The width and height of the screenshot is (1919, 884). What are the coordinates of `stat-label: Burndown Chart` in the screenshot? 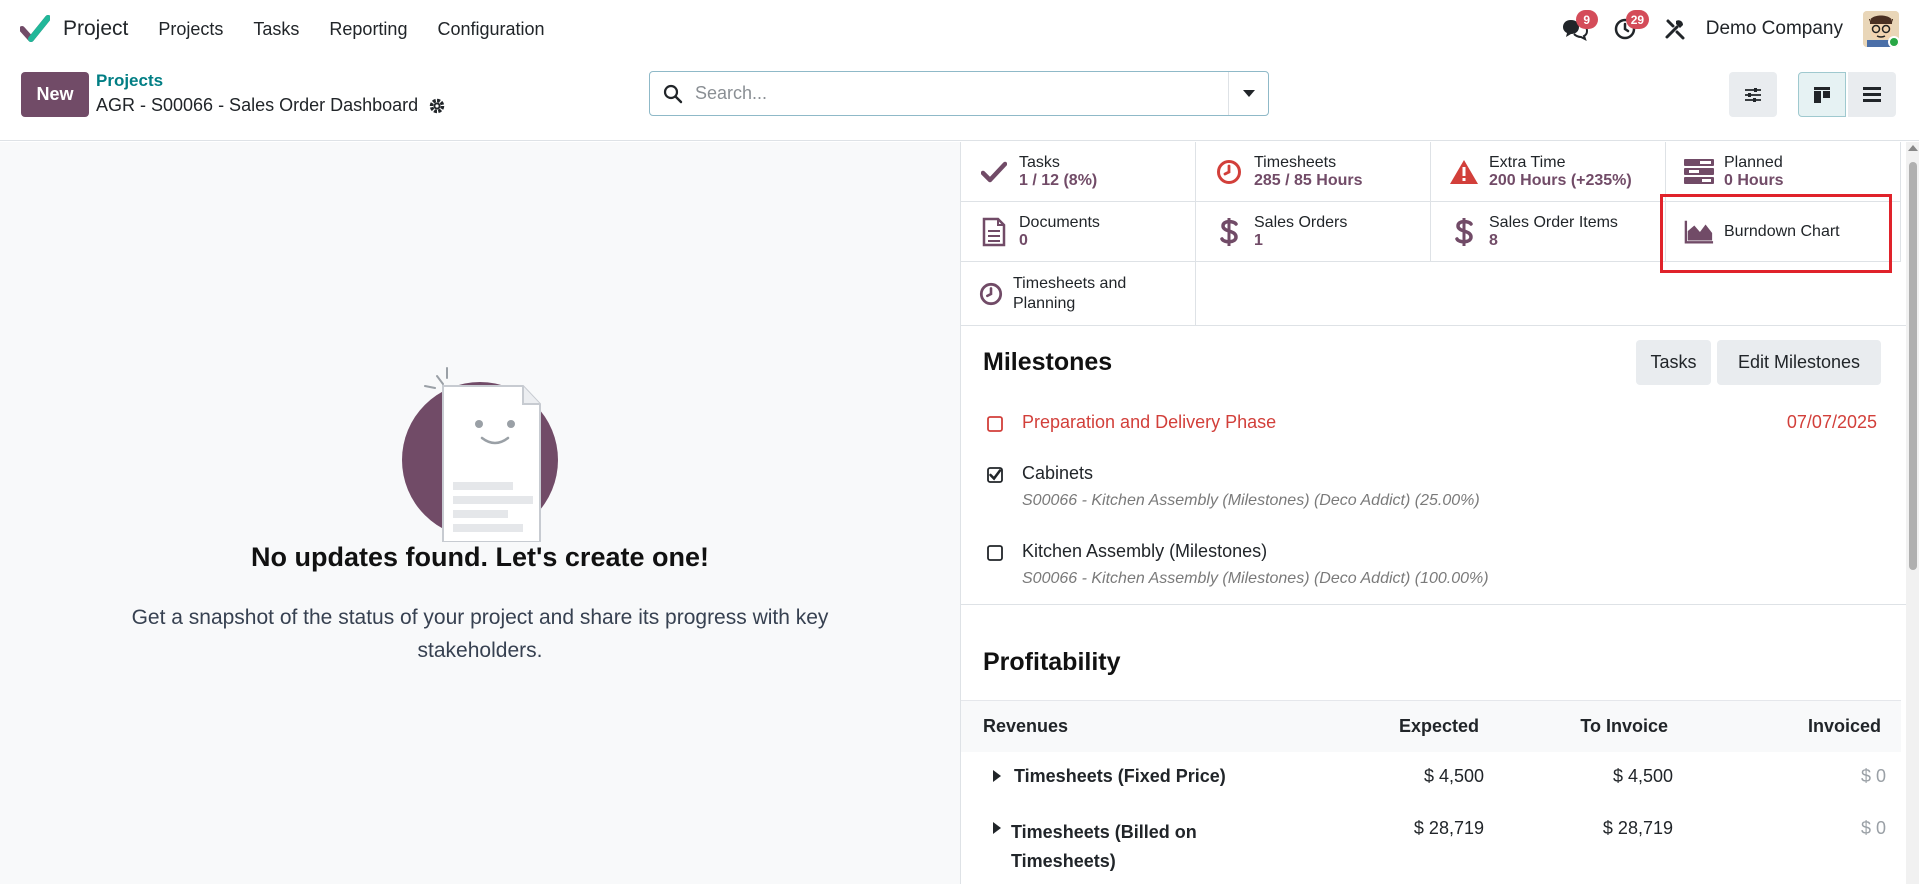 It's located at (1782, 231).